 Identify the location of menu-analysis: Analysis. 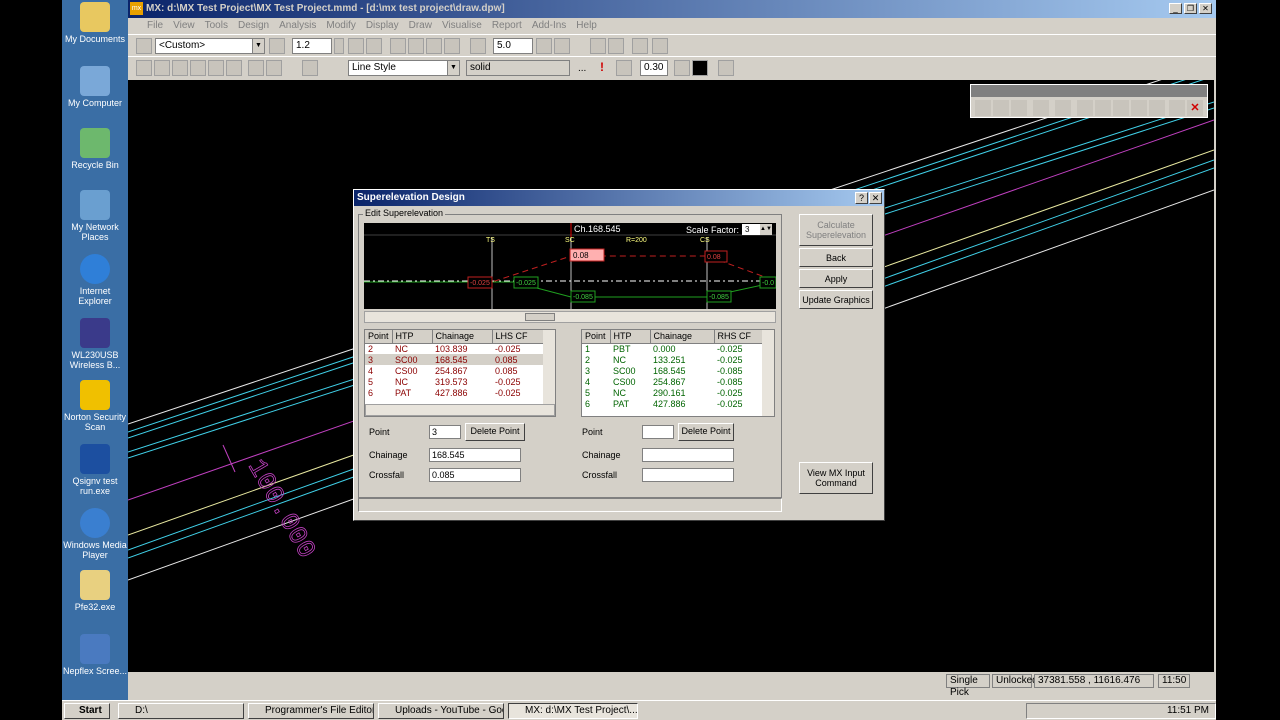
(297, 25).